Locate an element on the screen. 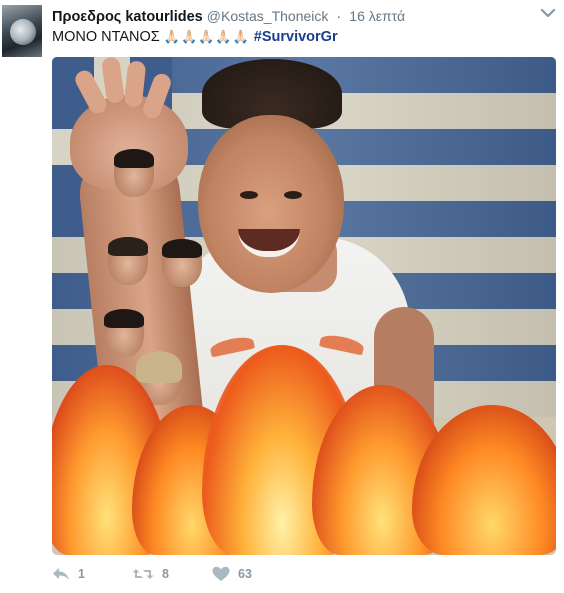  retweet-count: 8 is located at coordinates (165, 574).